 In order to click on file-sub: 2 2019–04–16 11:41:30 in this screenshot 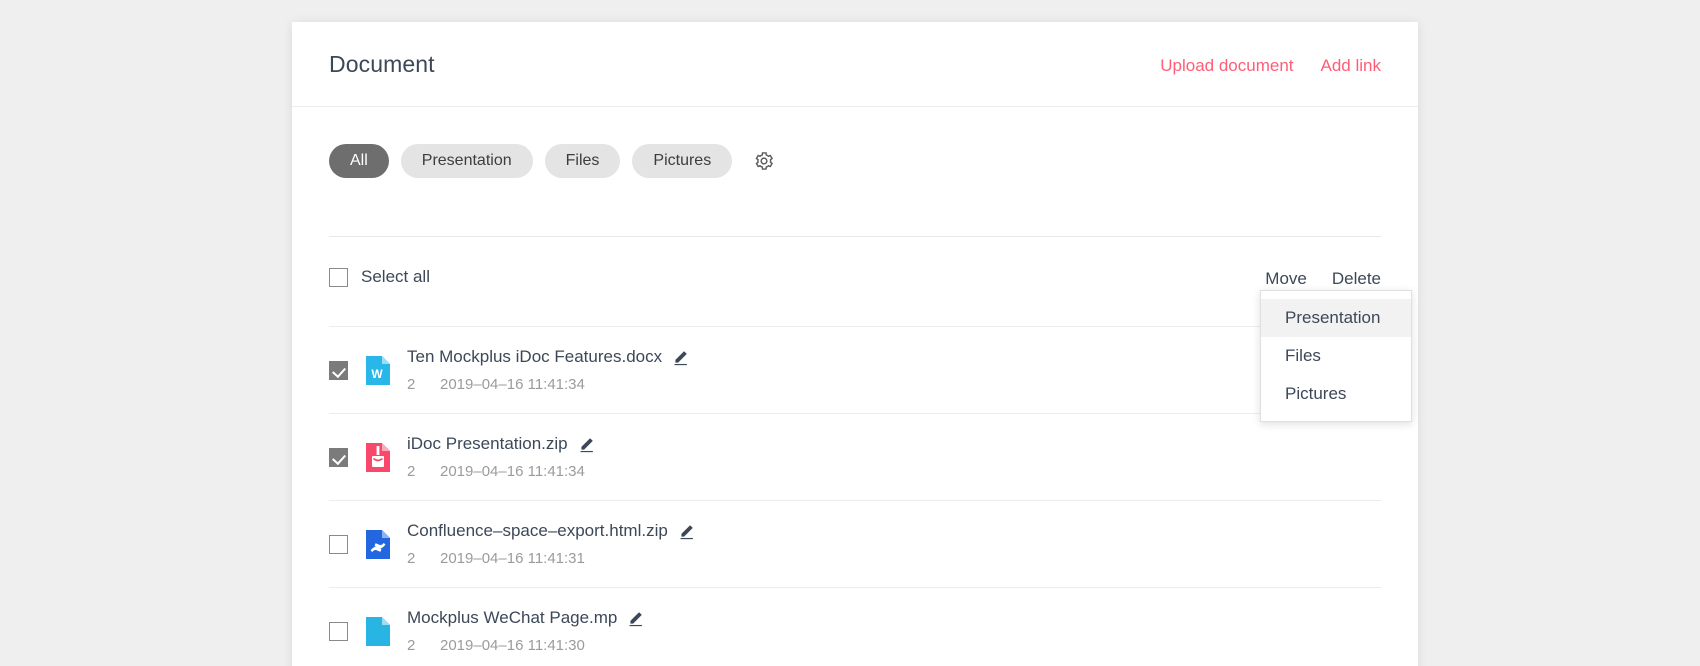, I will do `click(894, 645)`.